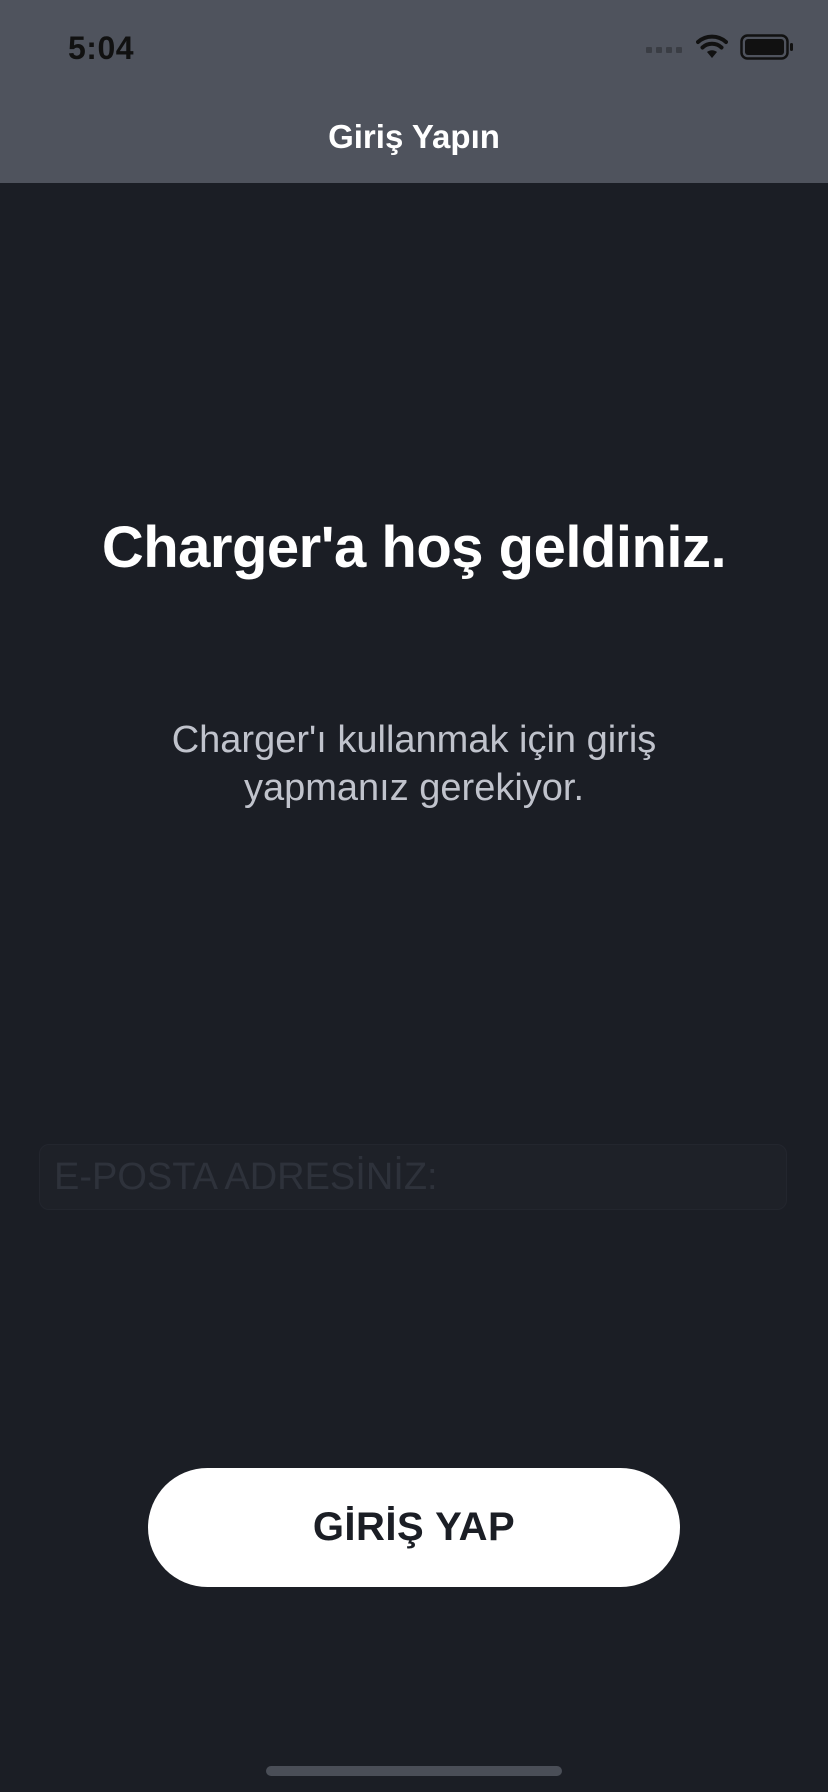 The image size is (828, 1792). Describe the element at coordinates (101, 48) in the screenshot. I see `status-time: 5:04` at that location.